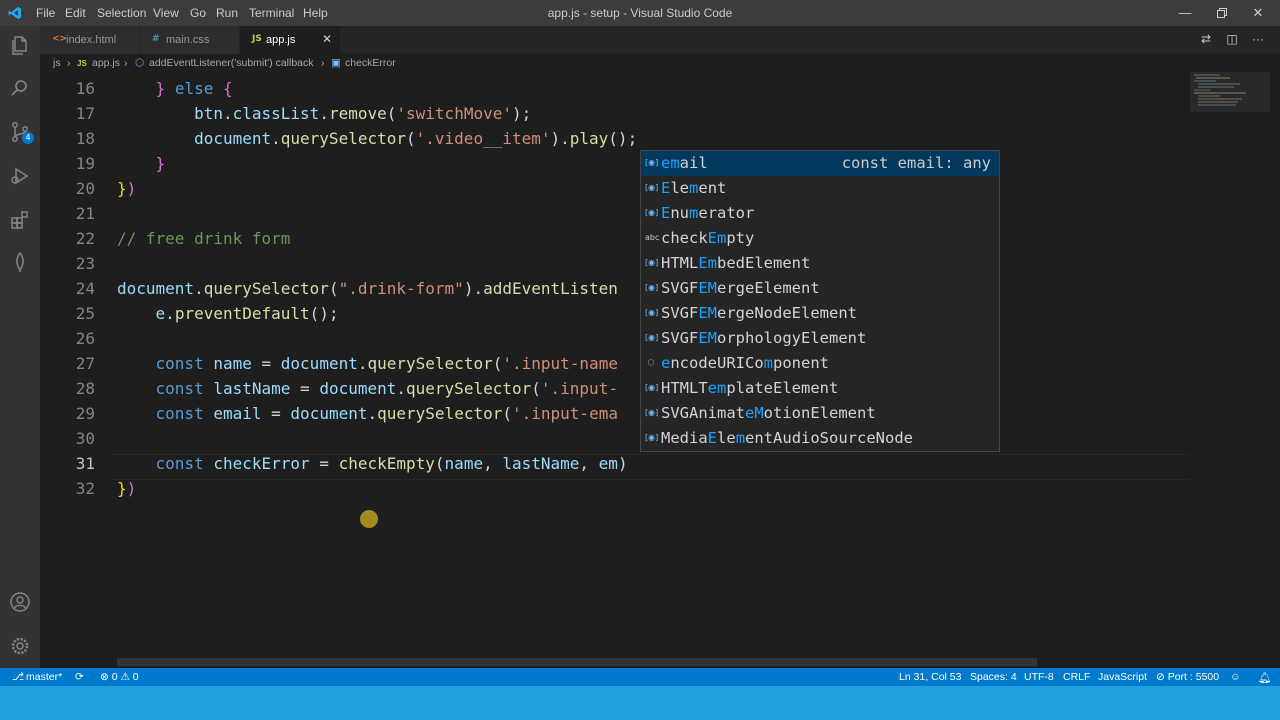 This screenshot has height=720, width=1280. What do you see at coordinates (363, 113) in the screenshot?
I see `code-line-17: btn.classList.remove('switchMove');` at bounding box center [363, 113].